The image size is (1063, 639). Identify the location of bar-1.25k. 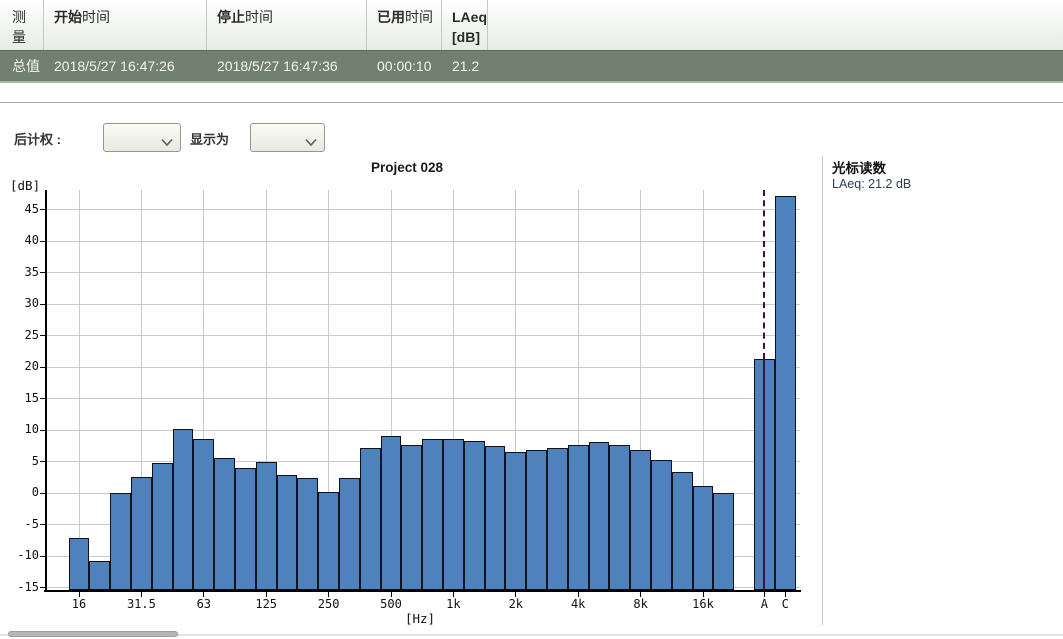
(474, 515).